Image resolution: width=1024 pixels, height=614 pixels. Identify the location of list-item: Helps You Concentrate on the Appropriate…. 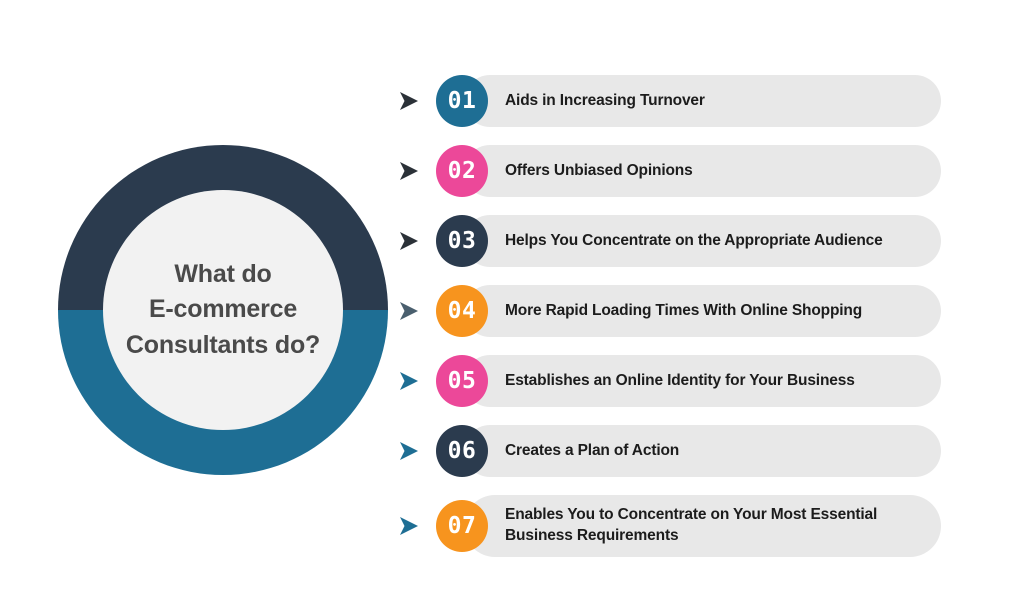
(676, 241).